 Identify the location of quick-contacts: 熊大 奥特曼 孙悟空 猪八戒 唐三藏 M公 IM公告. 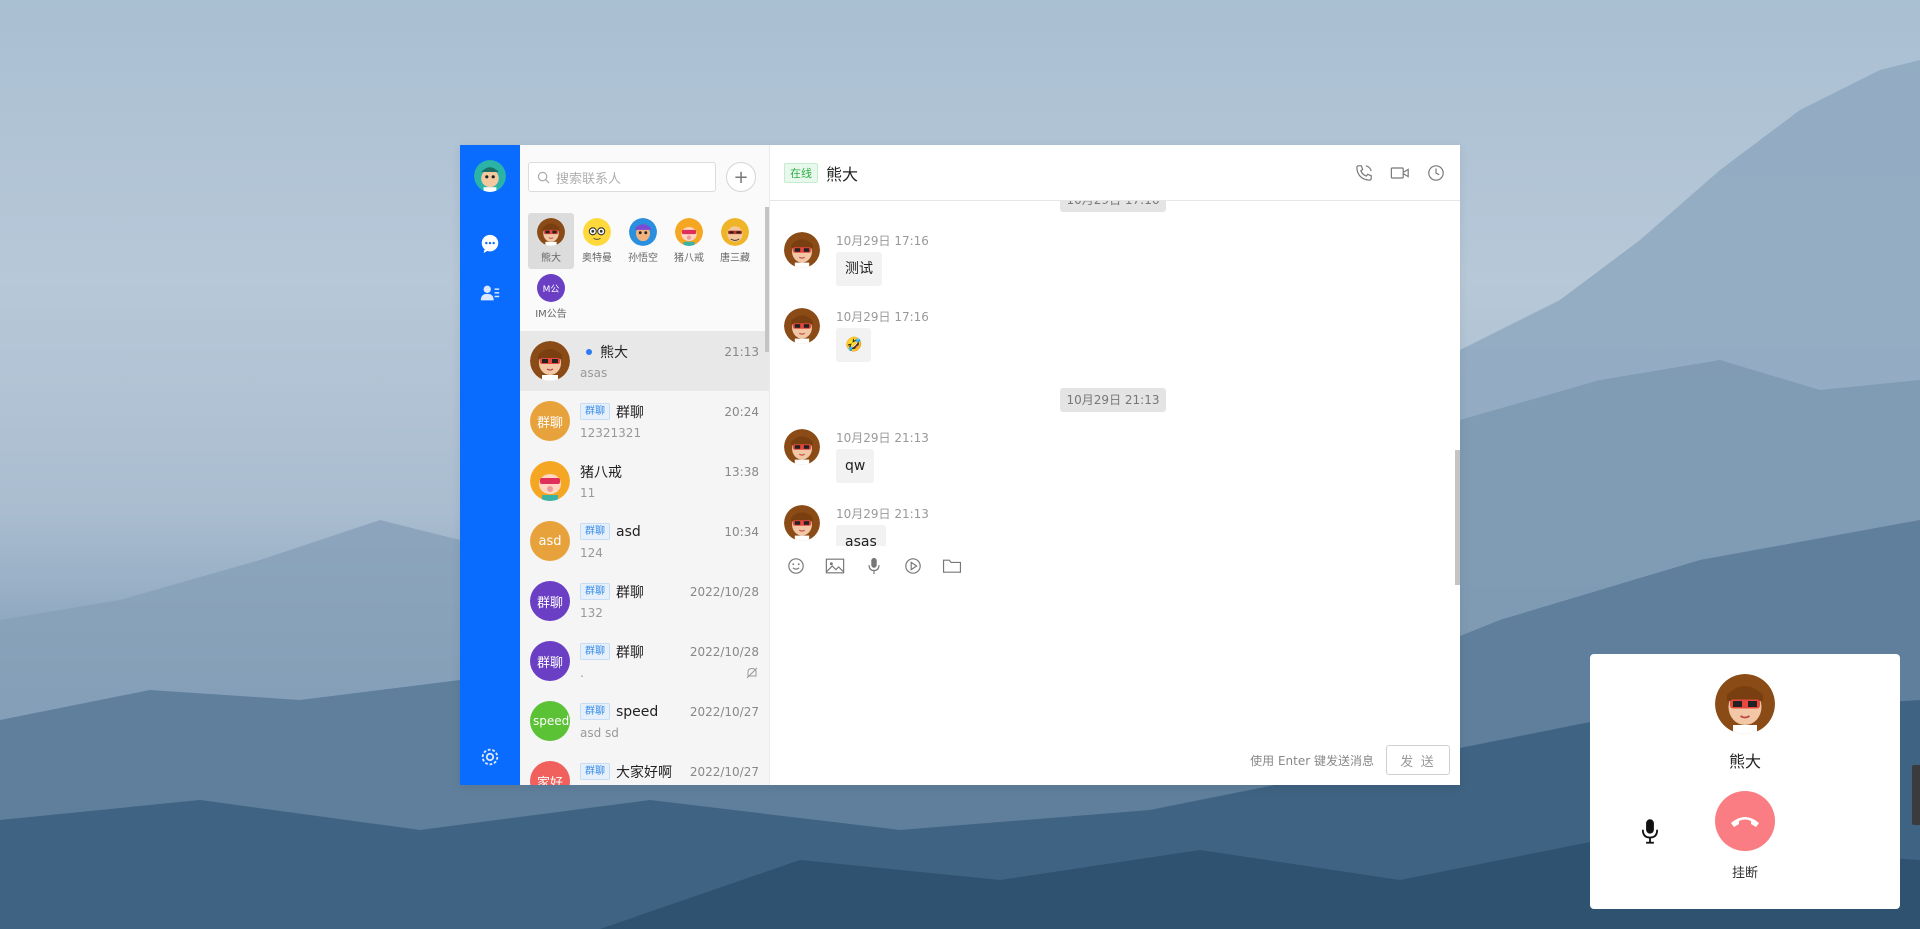
(644, 270).